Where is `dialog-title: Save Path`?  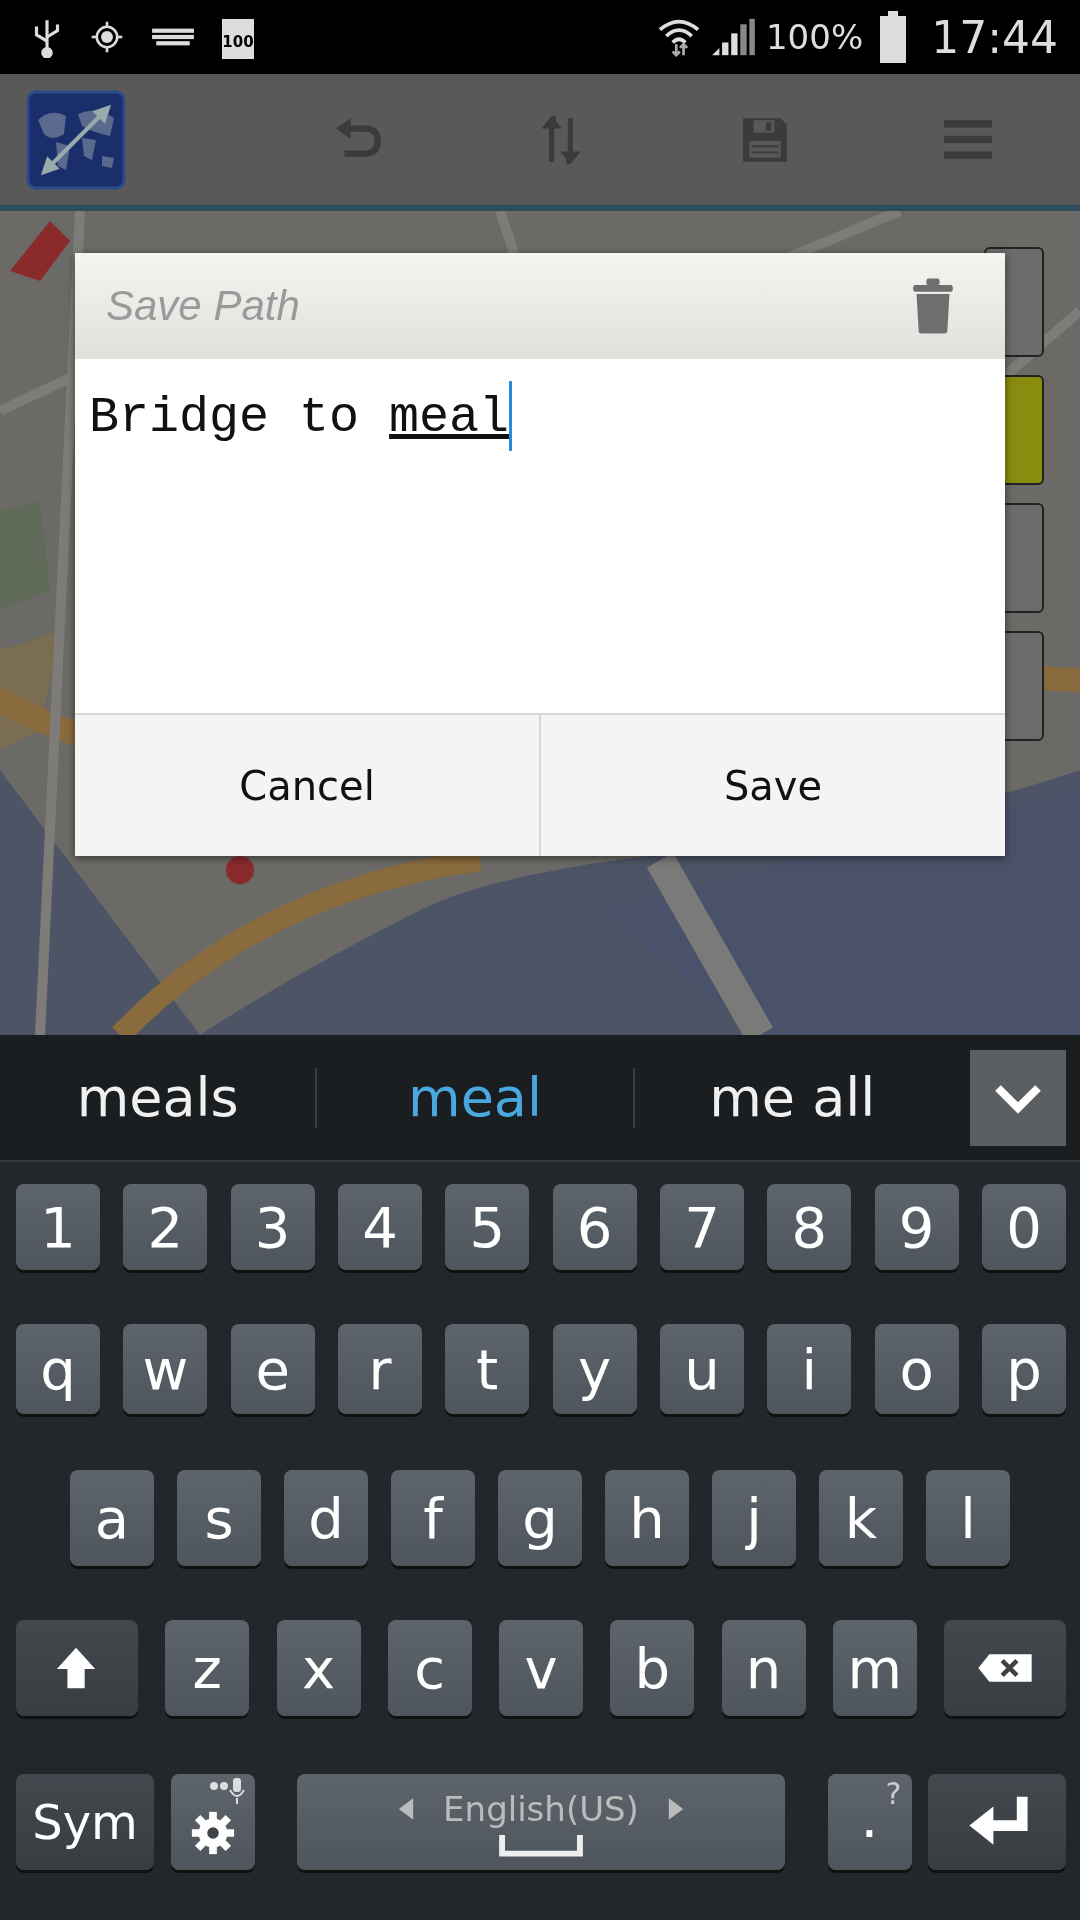 dialog-title: Save Path is located at coordinates (203, 306).